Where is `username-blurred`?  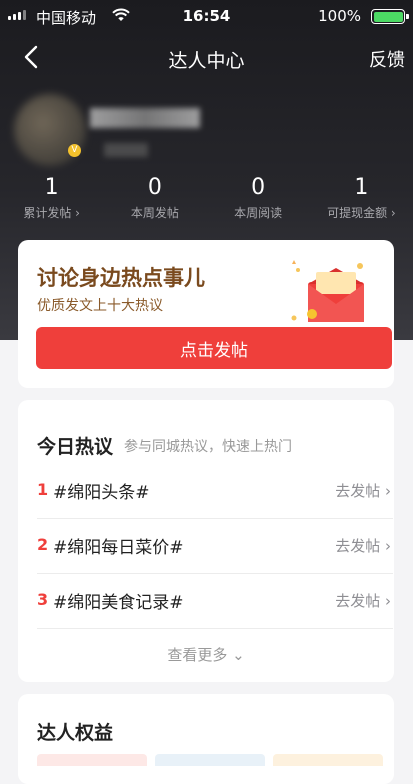
username-blurred is located at coordinates (145, 118).